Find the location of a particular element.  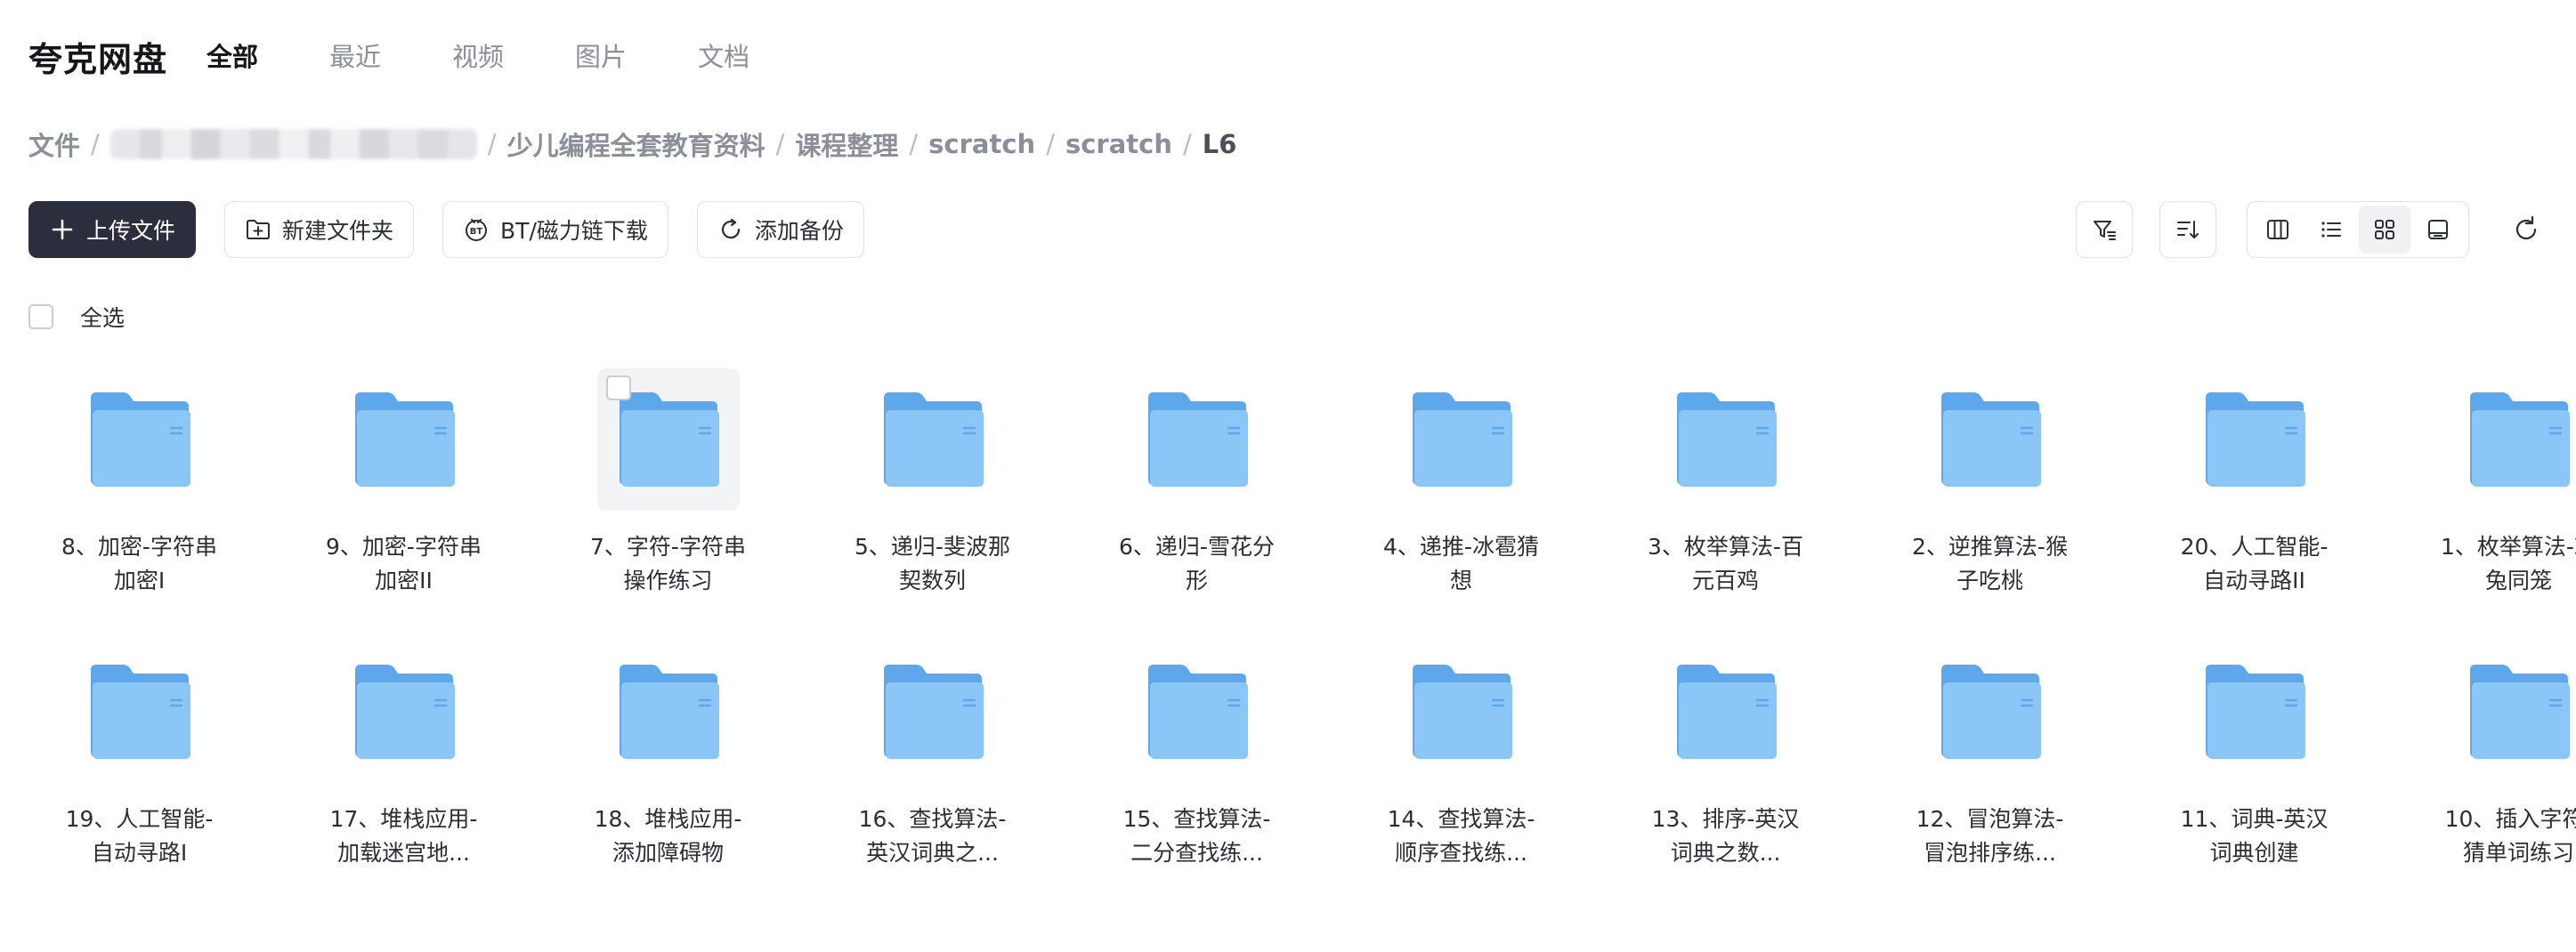

folder-item: 2、逆推算法-猴子吃桃 is located at coordinates (1990, 504).